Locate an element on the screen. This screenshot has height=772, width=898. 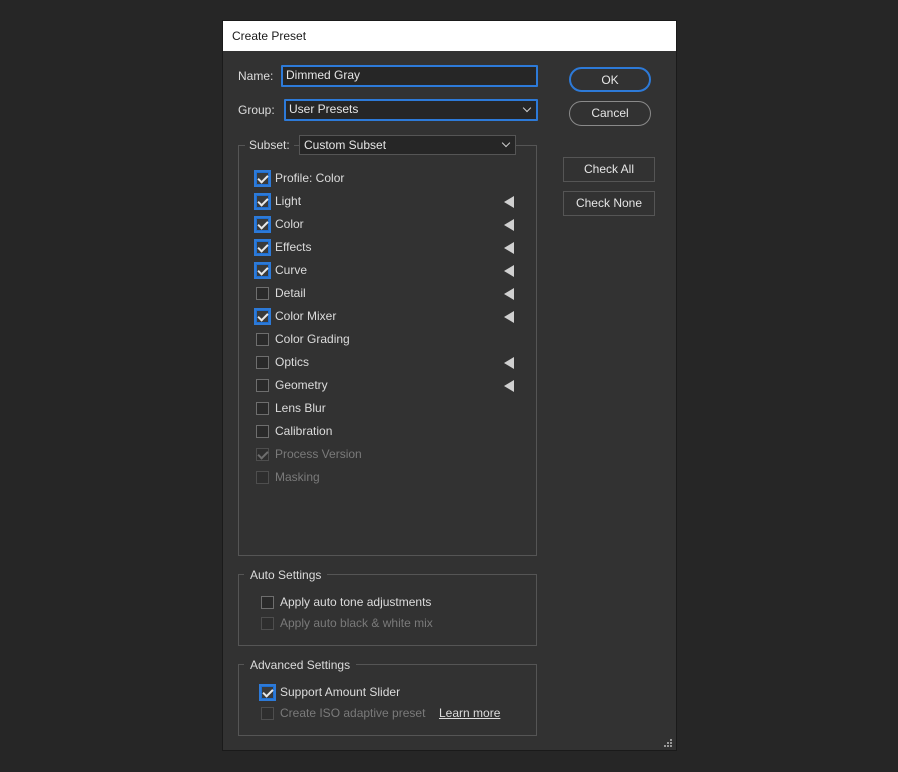
subset-item-label: Profile: Color is located at coordinates (310, 178).